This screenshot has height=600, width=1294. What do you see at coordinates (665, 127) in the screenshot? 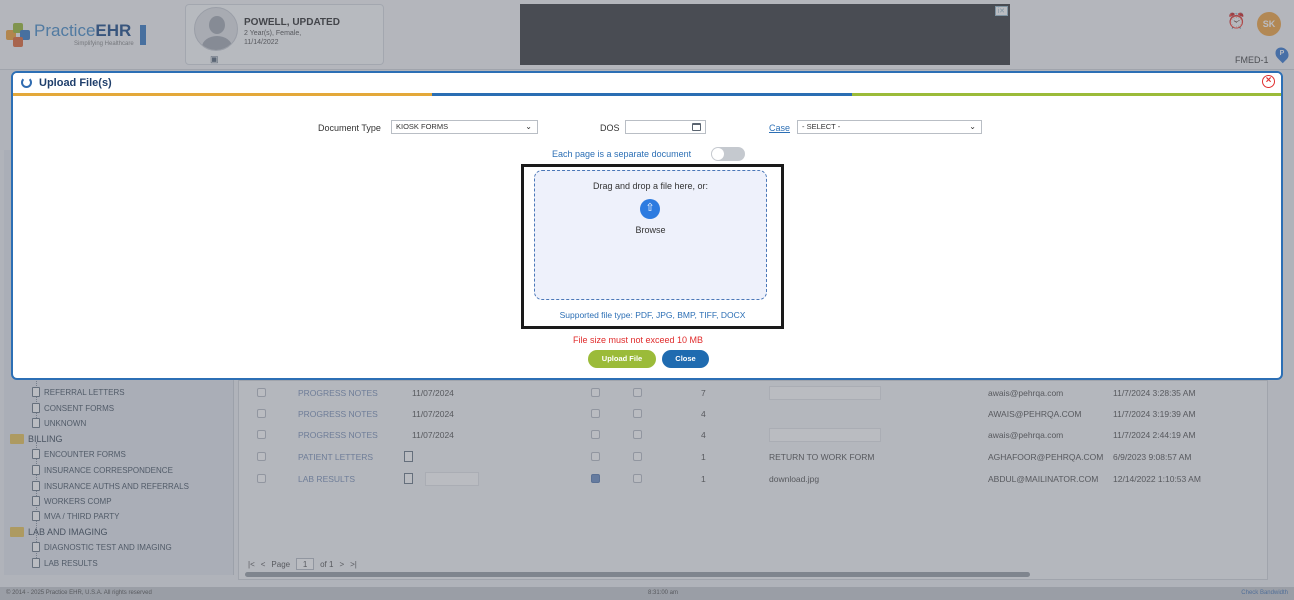
I see `dos-date-input` at bounding box center [665, 127].